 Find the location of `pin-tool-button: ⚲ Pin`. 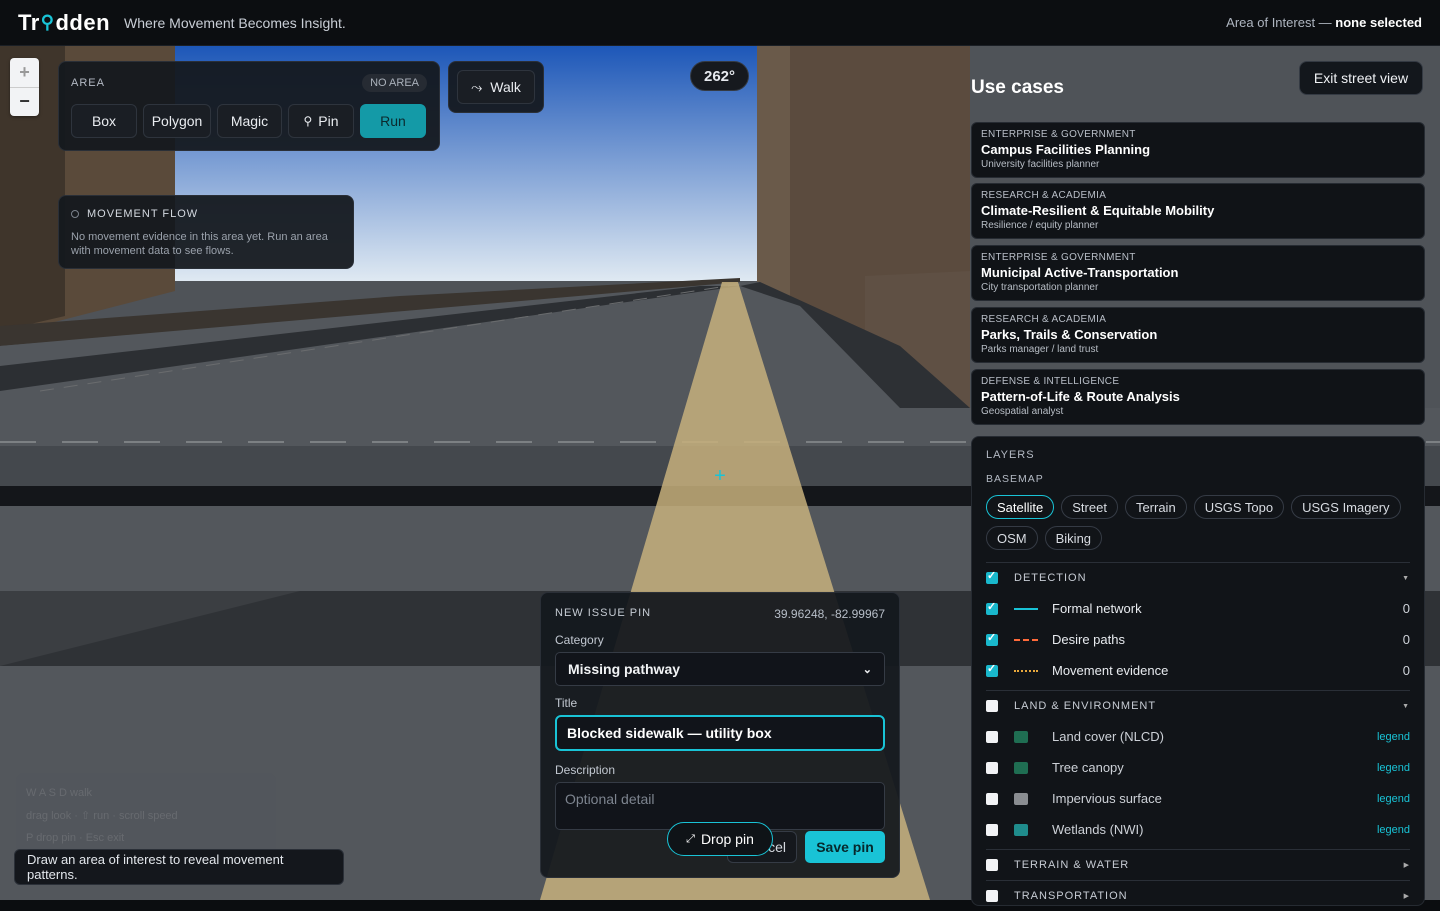

pin-tool-button: ⚲ Pin is located at coordinates (321, 121).